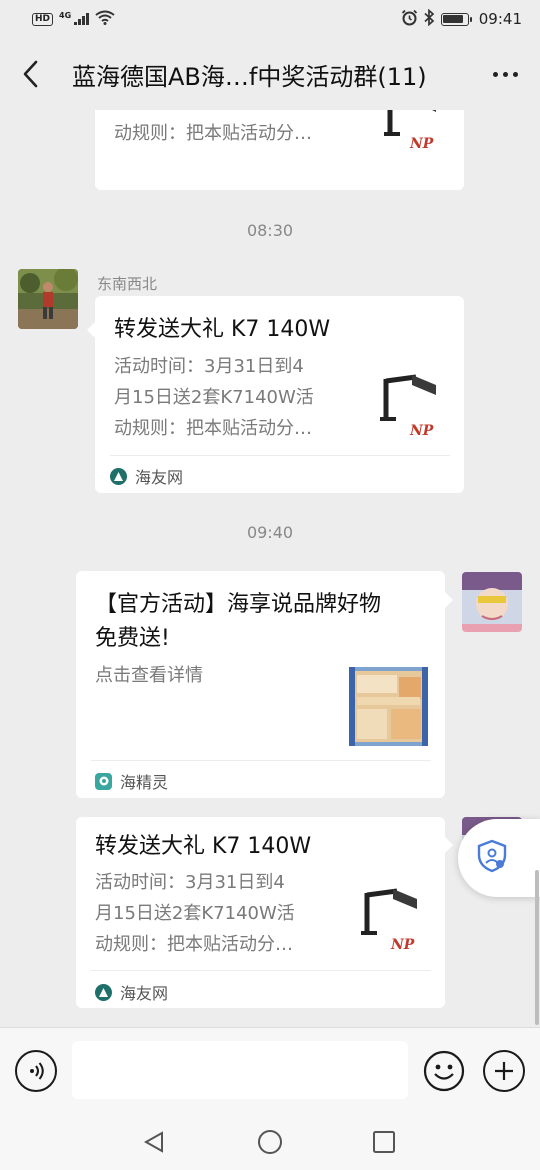 This screenshot has width=540, height=1170. I want to click on privacy-shield-button, so click(499, 858).